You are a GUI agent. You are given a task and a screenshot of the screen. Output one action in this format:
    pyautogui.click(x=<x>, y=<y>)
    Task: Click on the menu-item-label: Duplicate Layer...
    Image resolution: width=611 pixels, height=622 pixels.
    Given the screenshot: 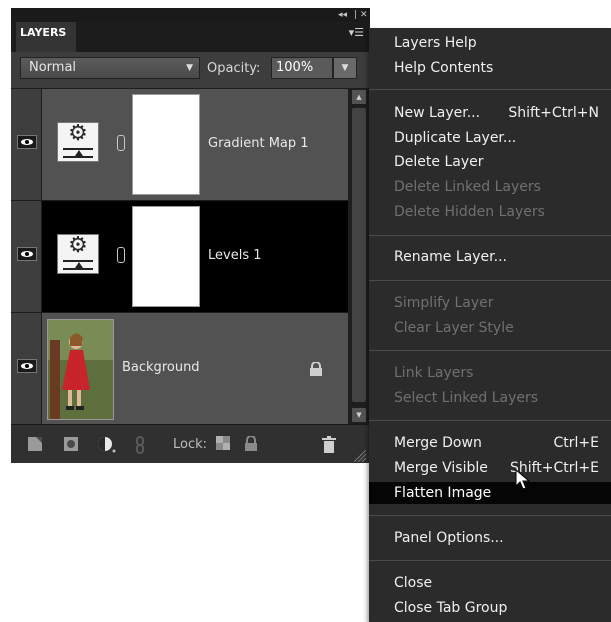 What is the action you would take?
    pyautogui.click(x=455, y=138)
    